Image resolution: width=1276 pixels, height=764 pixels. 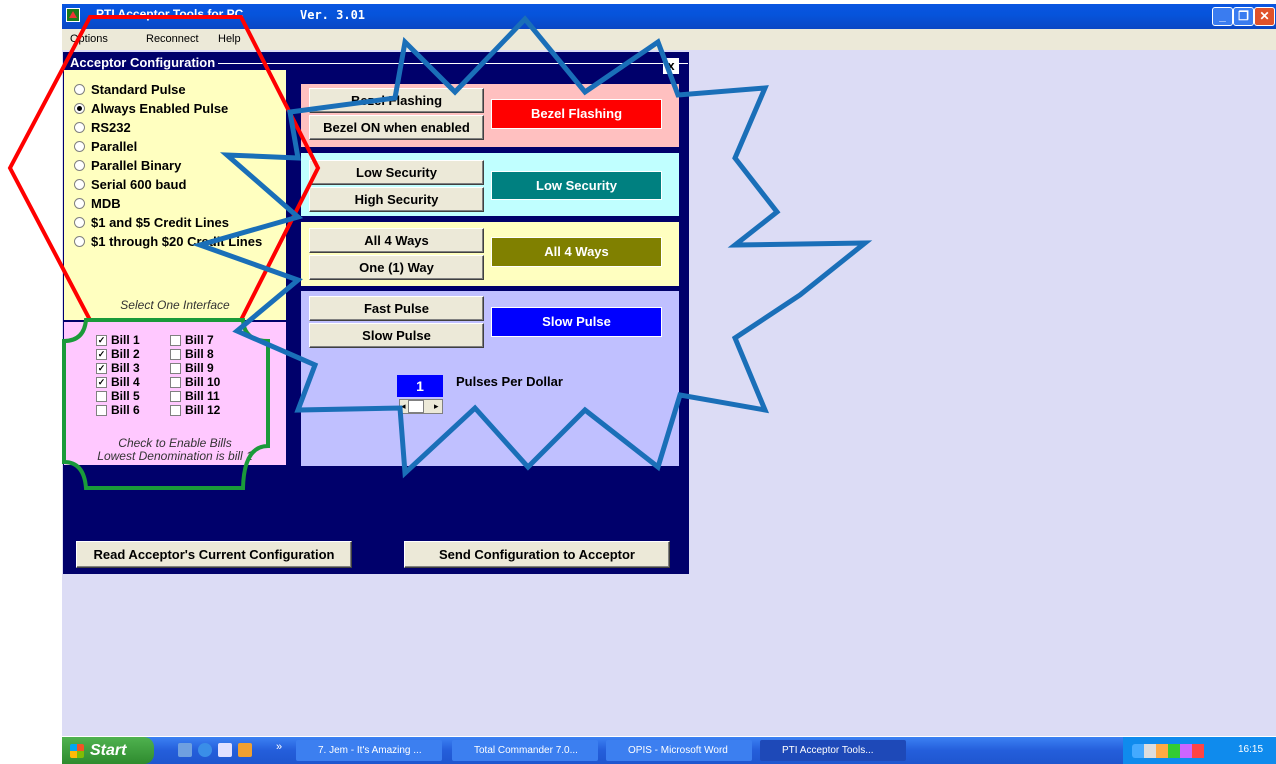 I want to click on interface-option: $1 and $5 Credit Lines, so click(x=151, y=222).